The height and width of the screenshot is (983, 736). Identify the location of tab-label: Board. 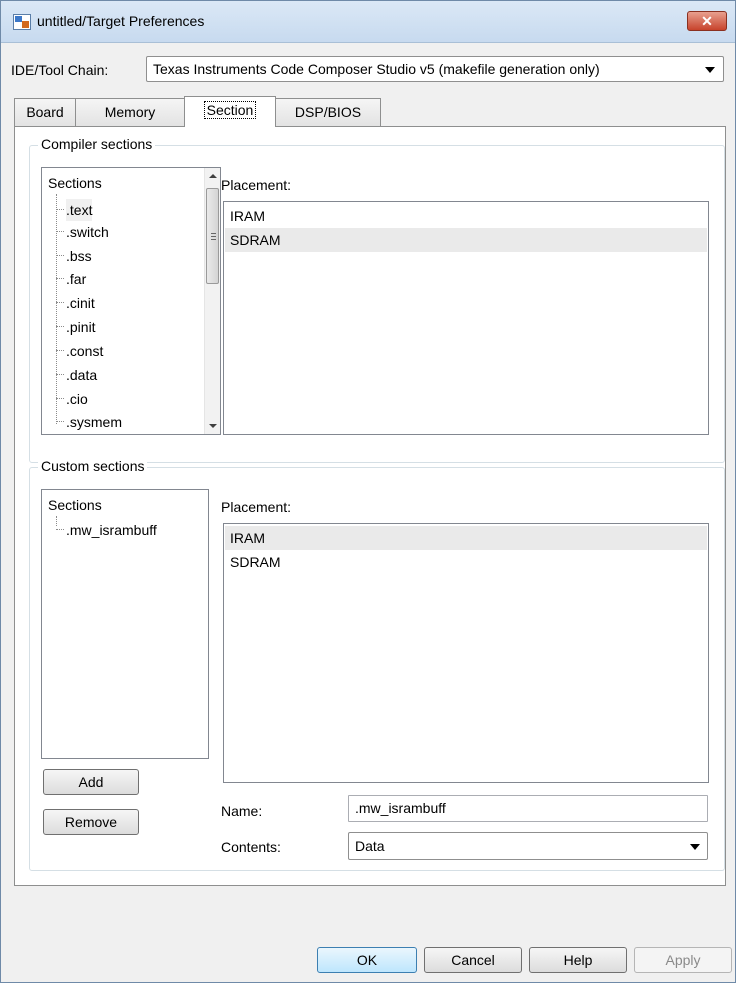
(45, 112).